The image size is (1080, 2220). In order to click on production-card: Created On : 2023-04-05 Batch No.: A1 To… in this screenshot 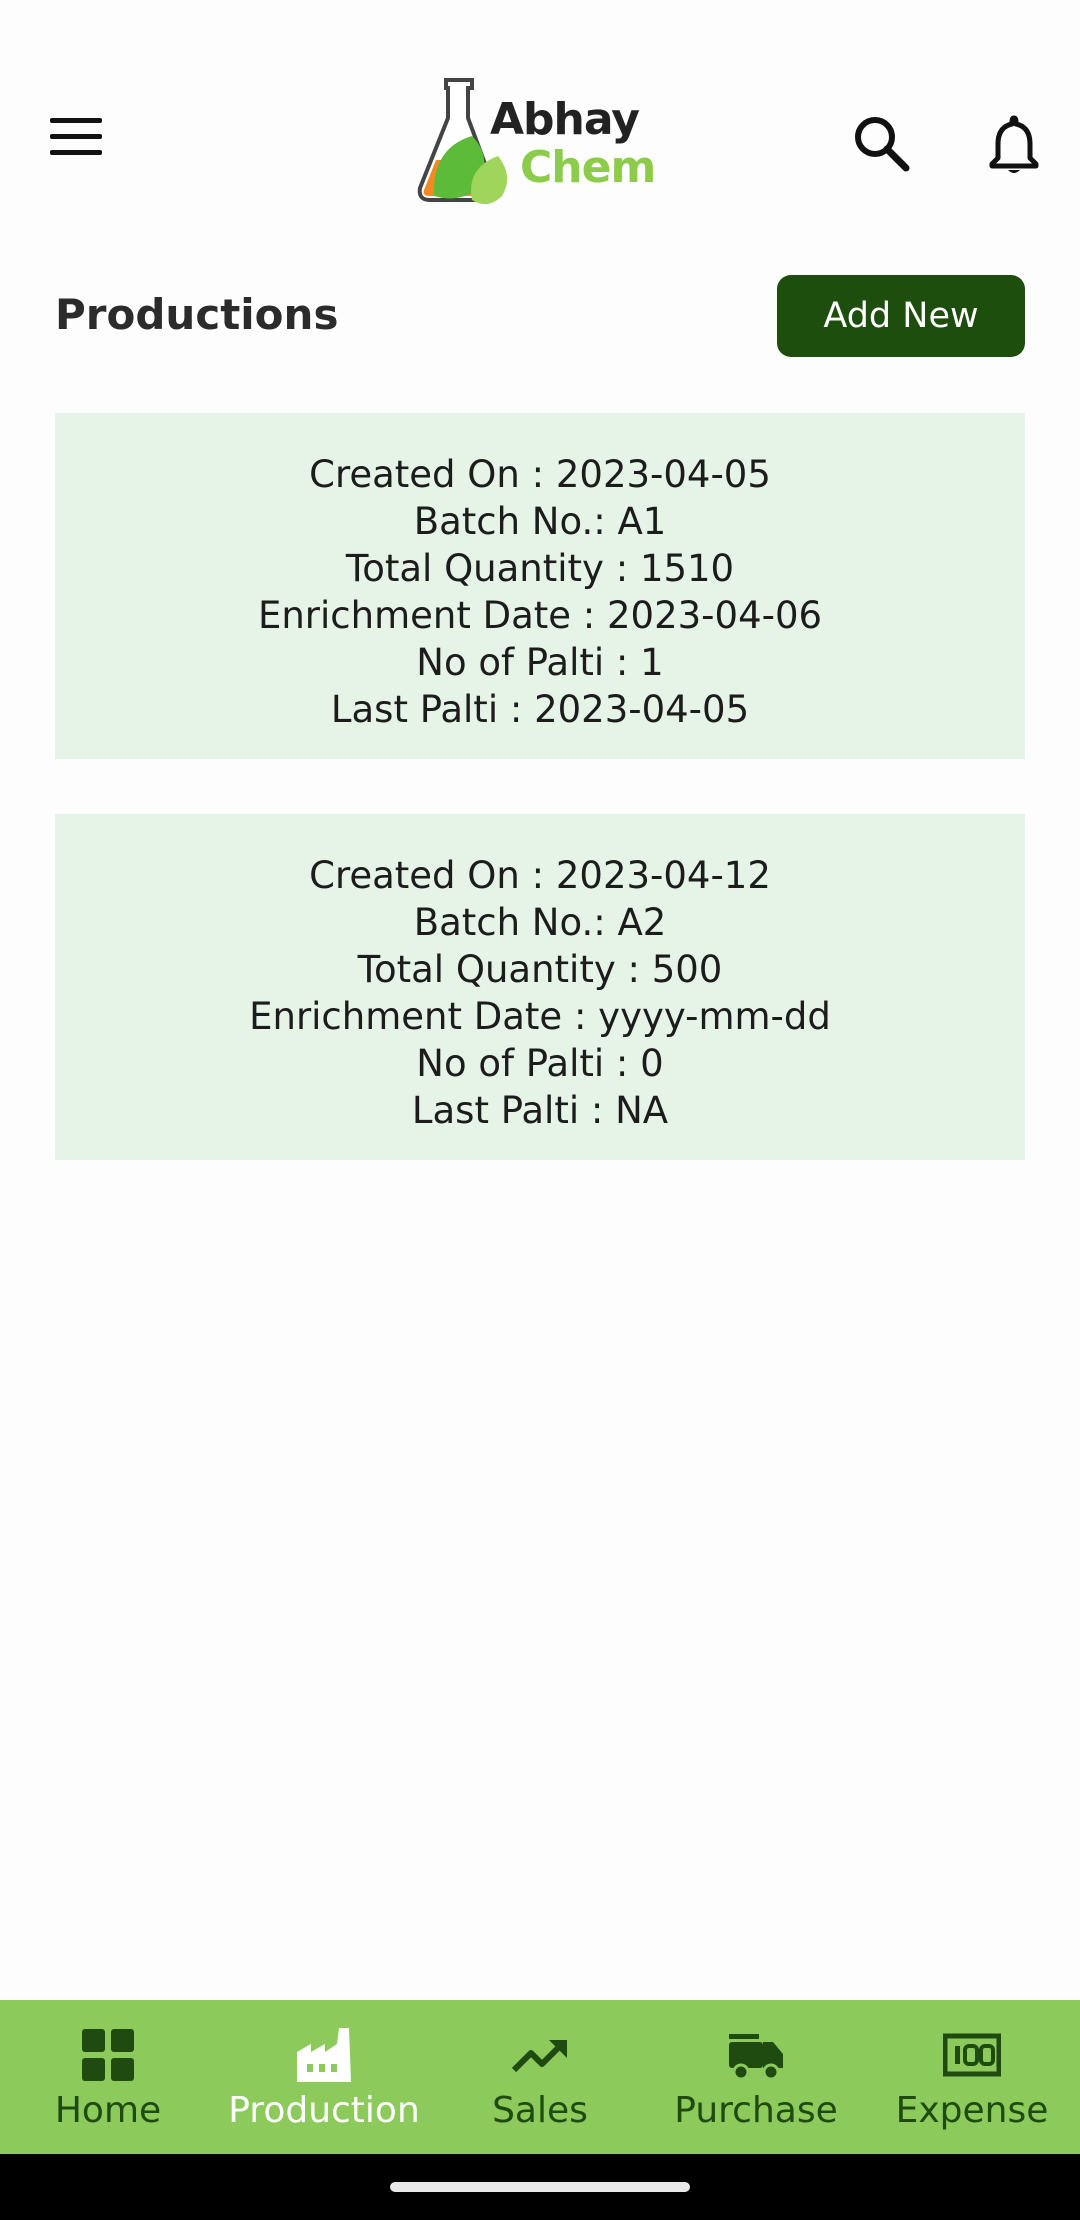, I will do `click(540, 586)`.